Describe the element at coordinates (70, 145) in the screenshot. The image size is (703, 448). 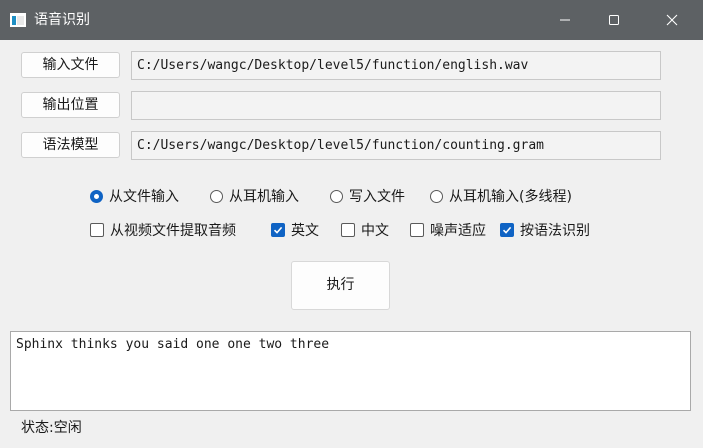
I see `grammar-model-button: 语法模型` at that location.